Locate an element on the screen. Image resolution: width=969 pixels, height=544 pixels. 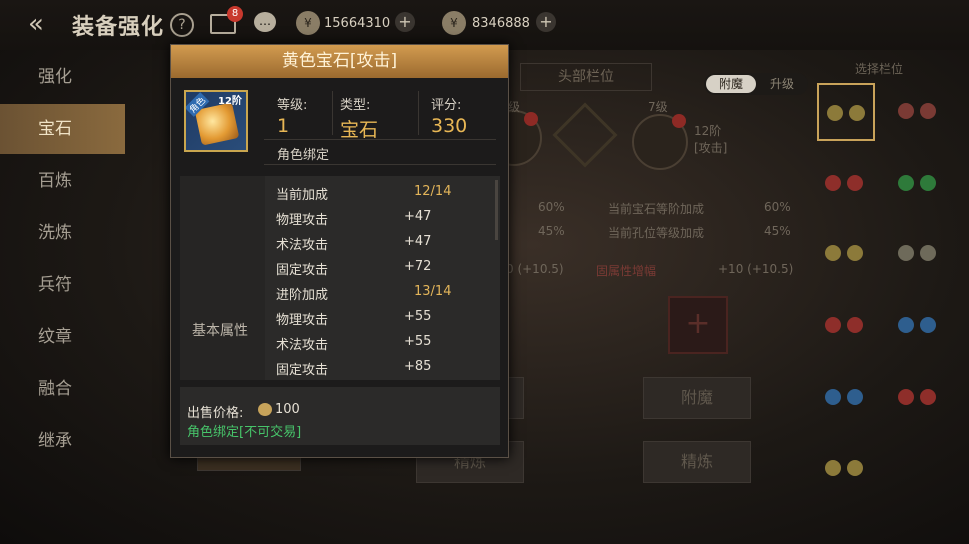
trade-status: 角色绑定[不可交易] is located at coordinates (244, 432).